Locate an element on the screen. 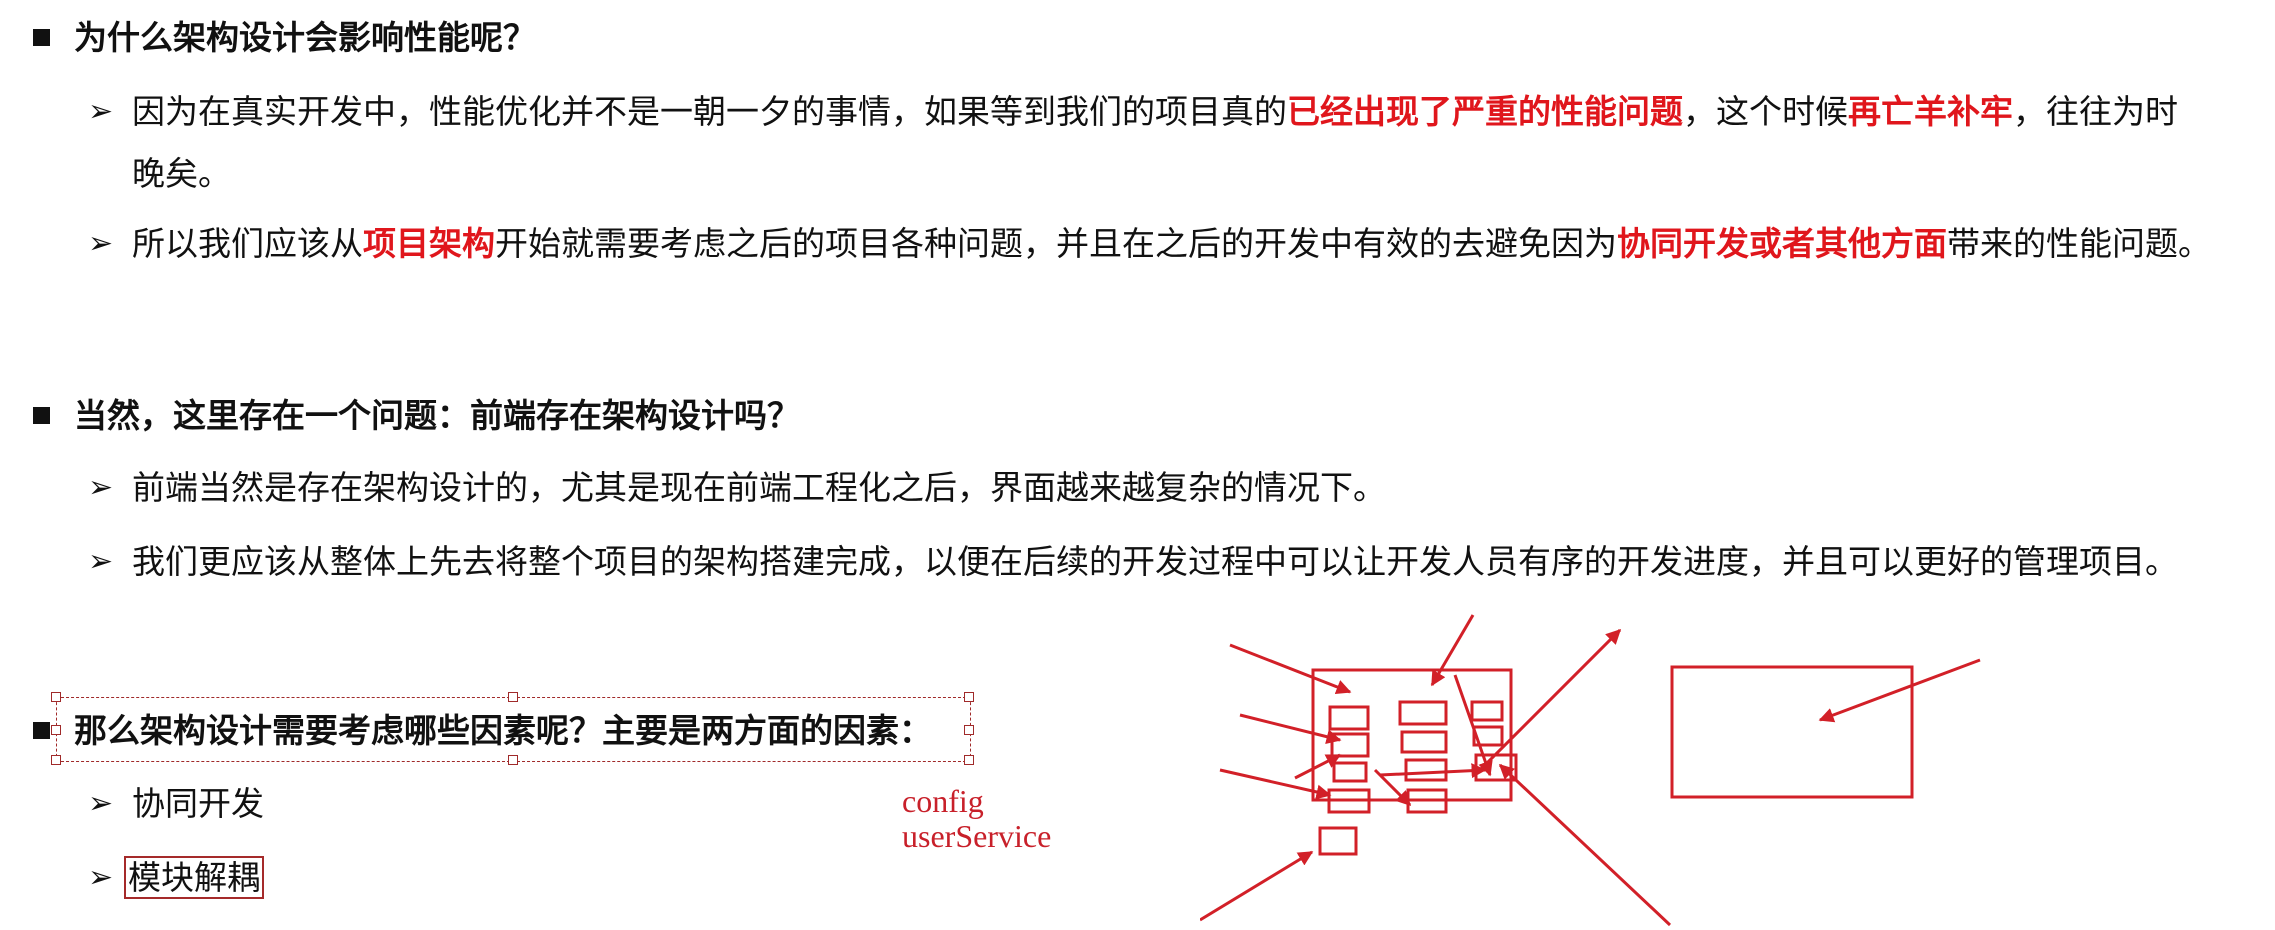 This screenshot has width=2275, height=930. section2-heading: 当然，这里存在一个问题：前端存在架构设计吗？ is located at coordinates (437, 415).